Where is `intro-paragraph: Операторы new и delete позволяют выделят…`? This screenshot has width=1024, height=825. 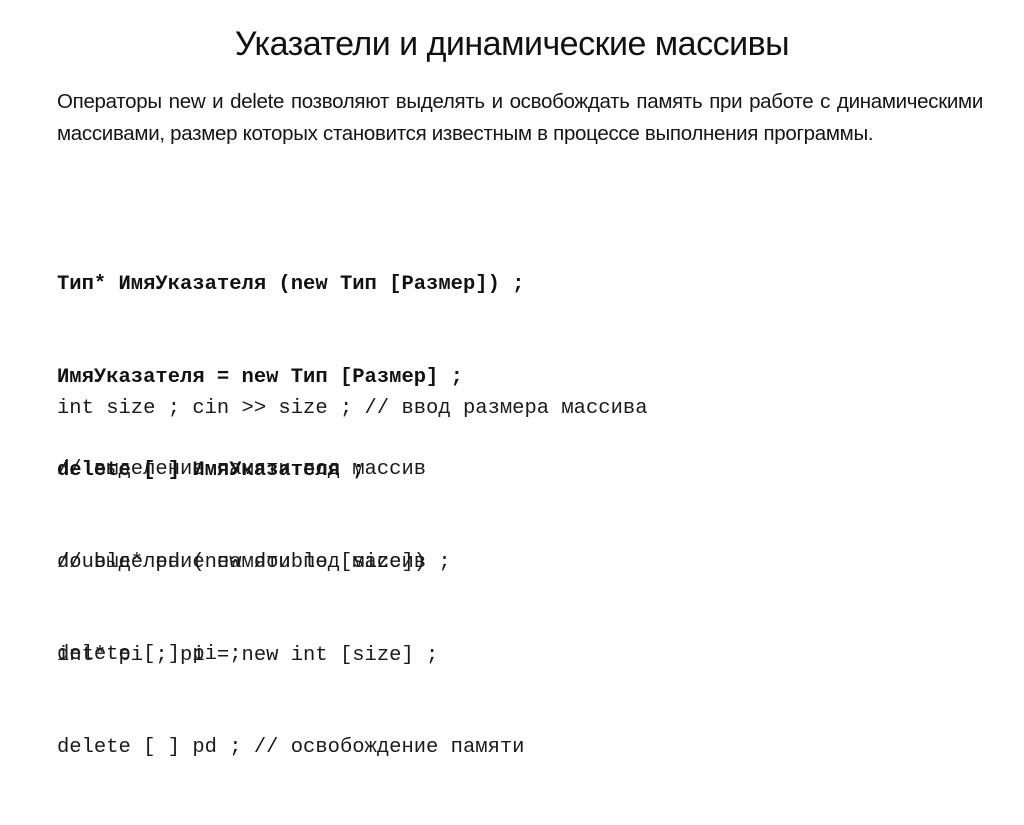
intro-paragraph: Операторы new и delete позволяют выделят… is located at coordinates (520, 117).